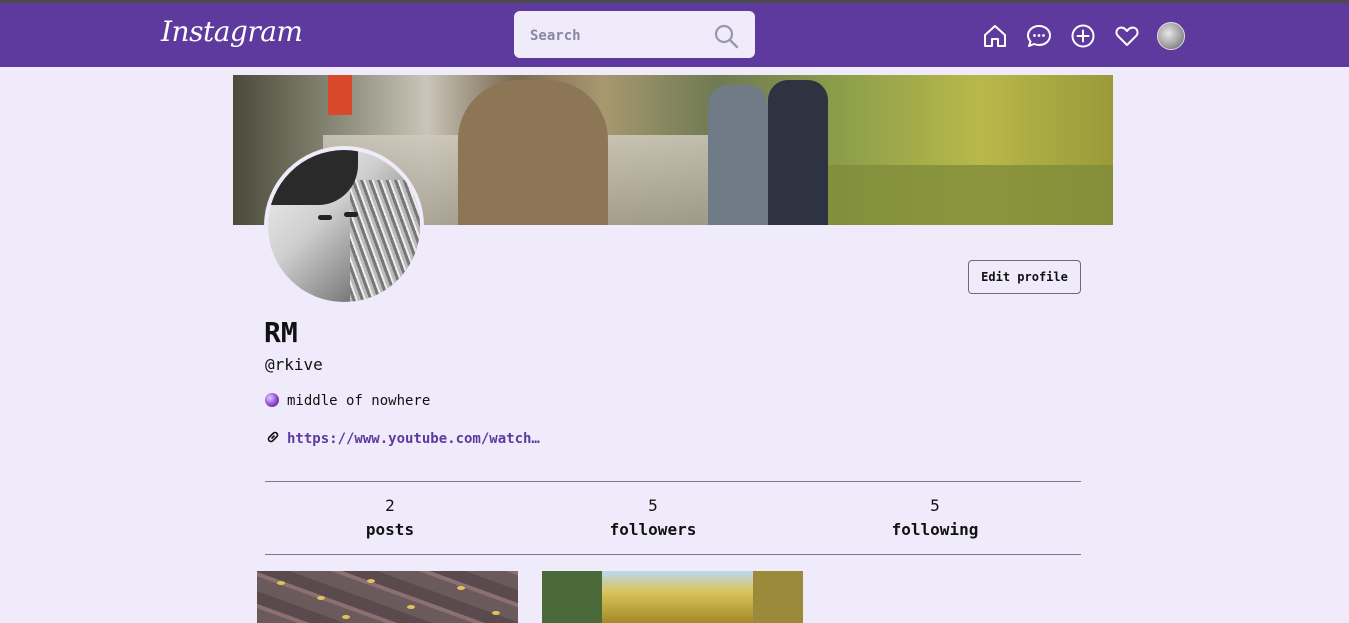  What do you see at coordinates (726, 36) in the screenshot?
I see `search-icon` at bounding box center [726, 36].